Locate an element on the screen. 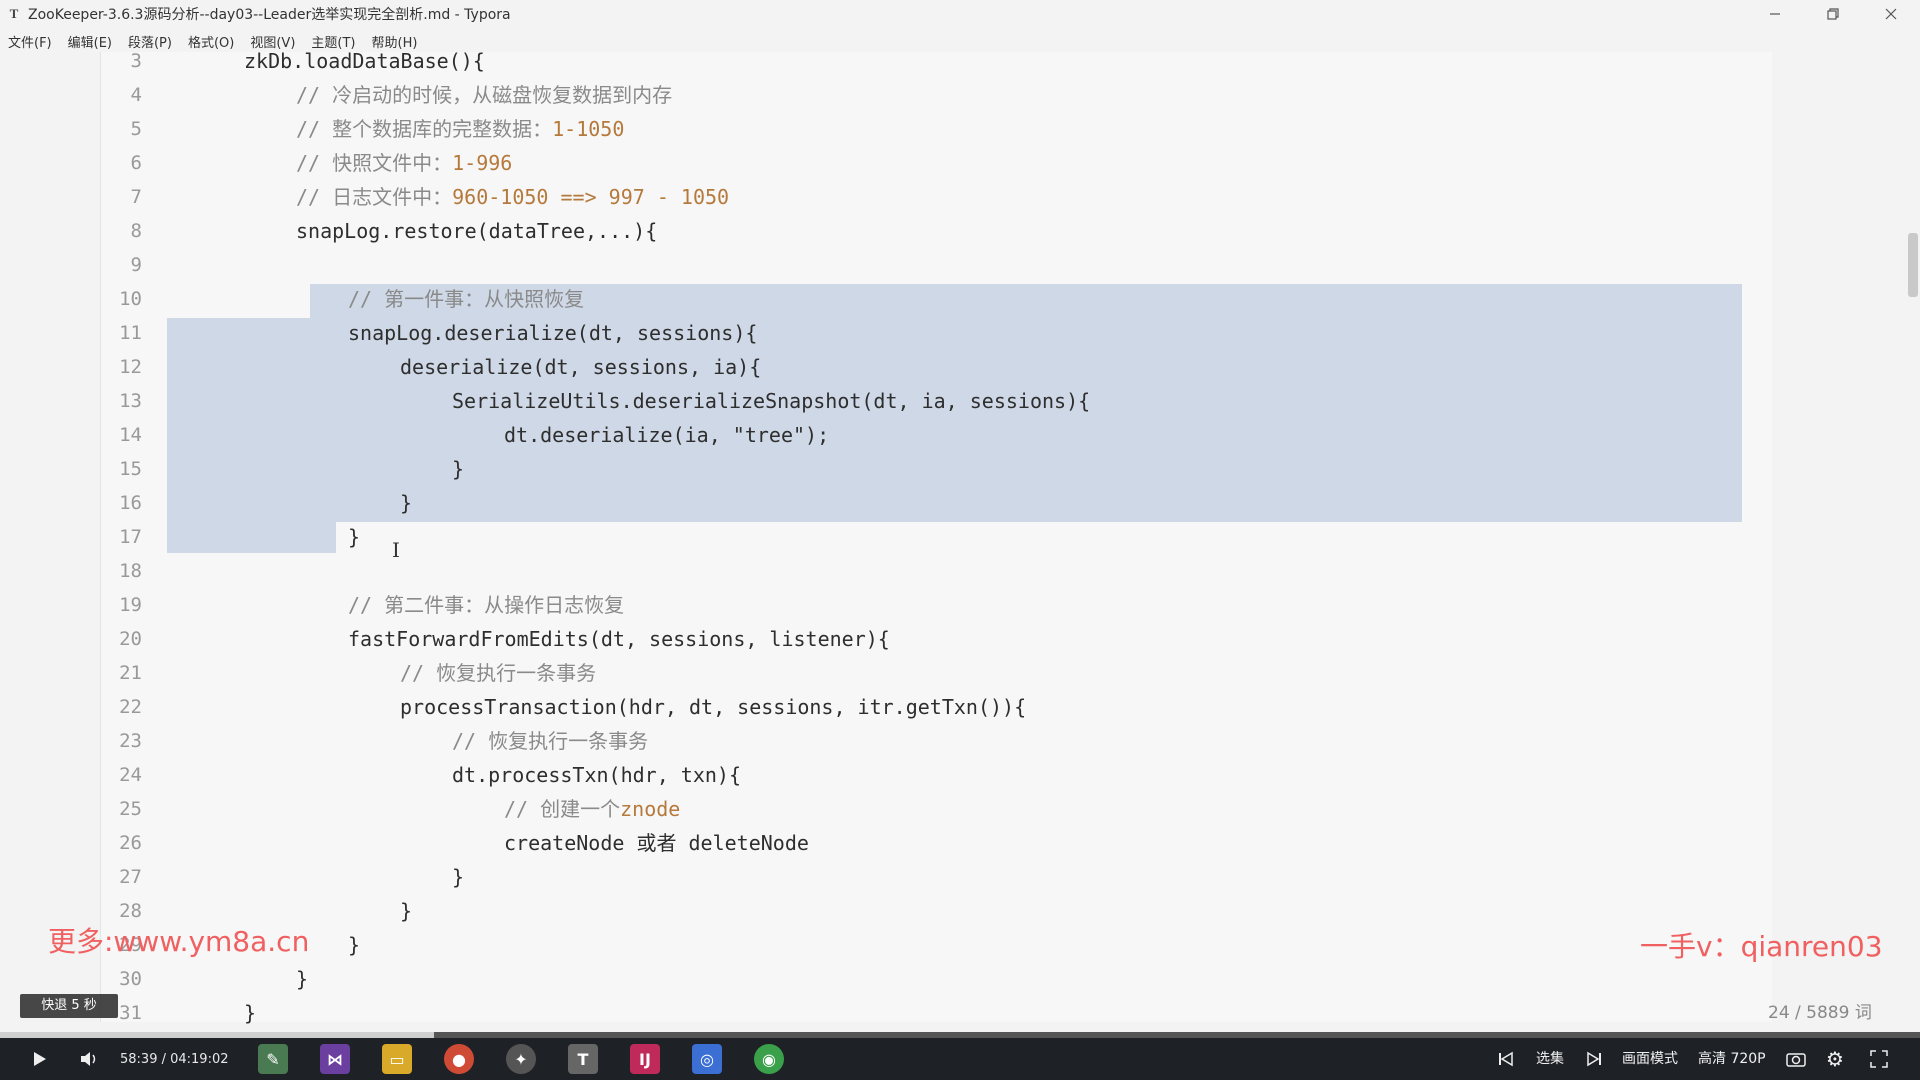 This screenshot has width=1920, height=1080. line-number: 12 is located at coordinates (130, 367).